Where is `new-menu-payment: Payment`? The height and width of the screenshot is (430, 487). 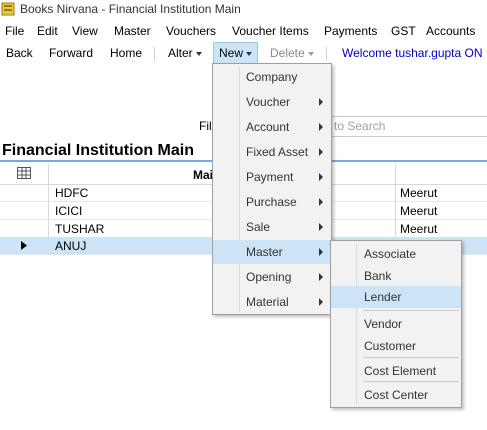 new-menu-payment: Payment is located at coordinates (272, 177).